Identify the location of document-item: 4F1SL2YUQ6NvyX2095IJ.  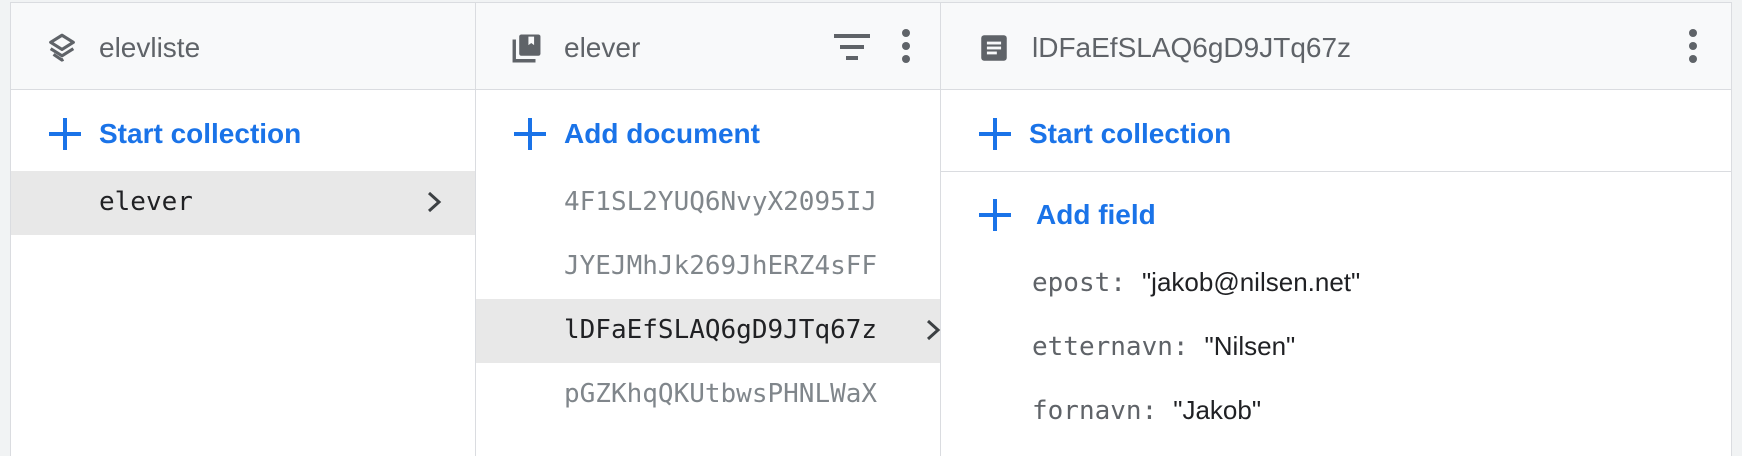
(708, 203).